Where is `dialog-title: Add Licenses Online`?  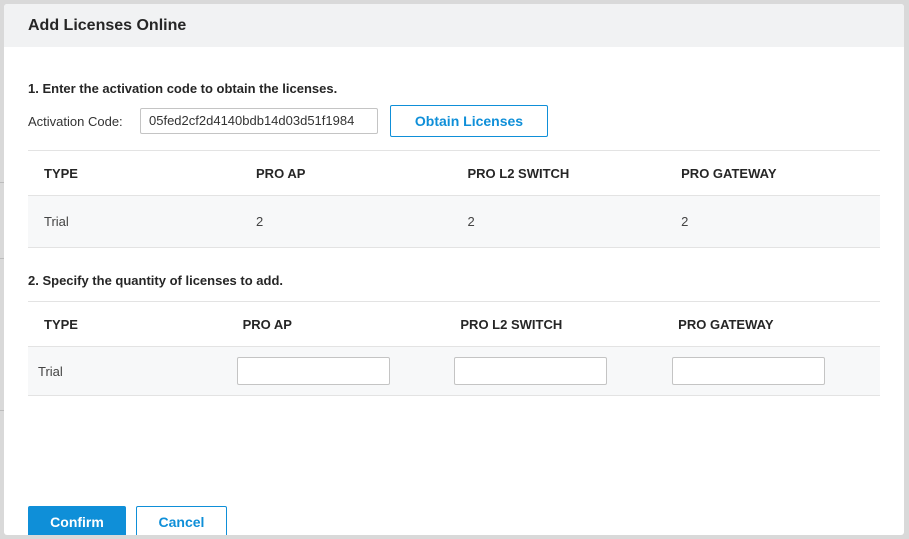 dialog-title: Add Licenses Online is located at coordinates (454, 25).